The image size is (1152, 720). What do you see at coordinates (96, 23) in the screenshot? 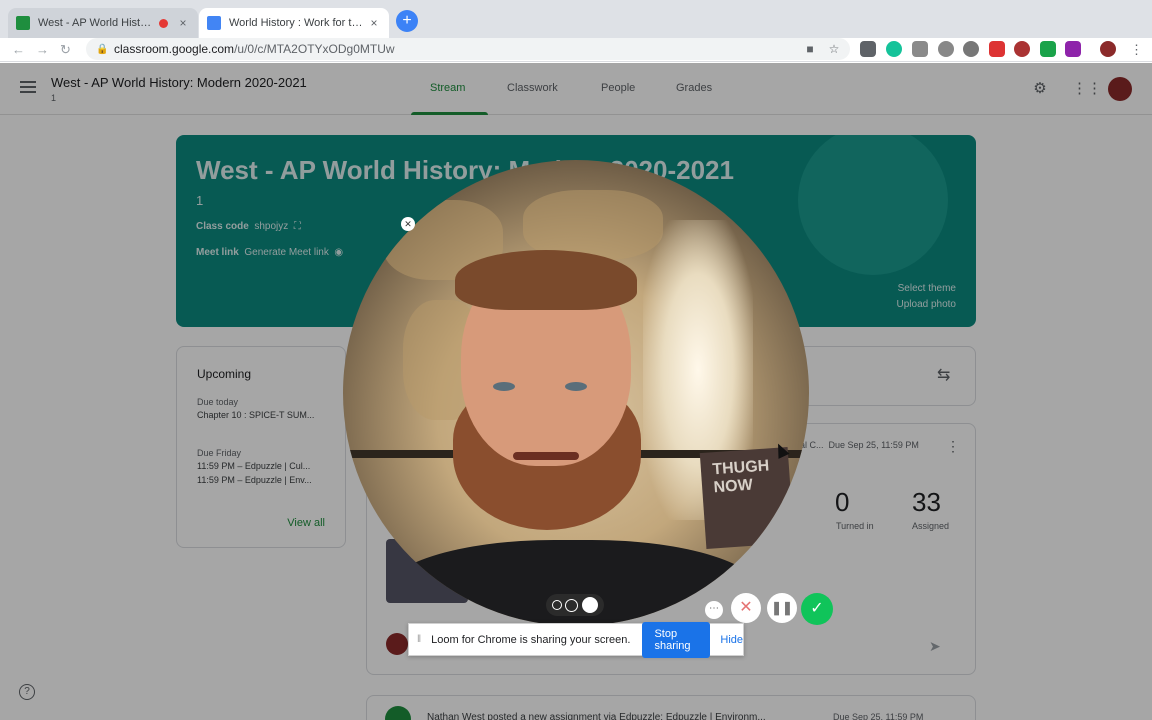
I see `tab-title: West - AP World History: M` at bounding box center [96, 23].